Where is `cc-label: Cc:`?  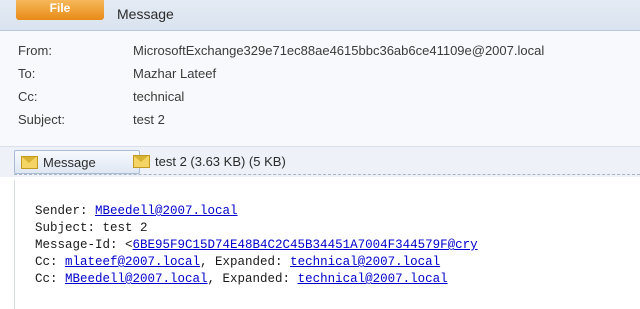 cc-label: Cc: is located at coordinates (28, 96).